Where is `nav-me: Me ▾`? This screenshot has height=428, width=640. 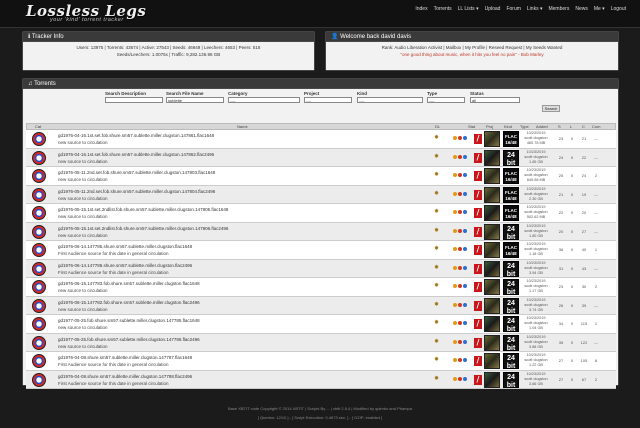
nav-me: Me ▾ is located at coordinates (599, 9).